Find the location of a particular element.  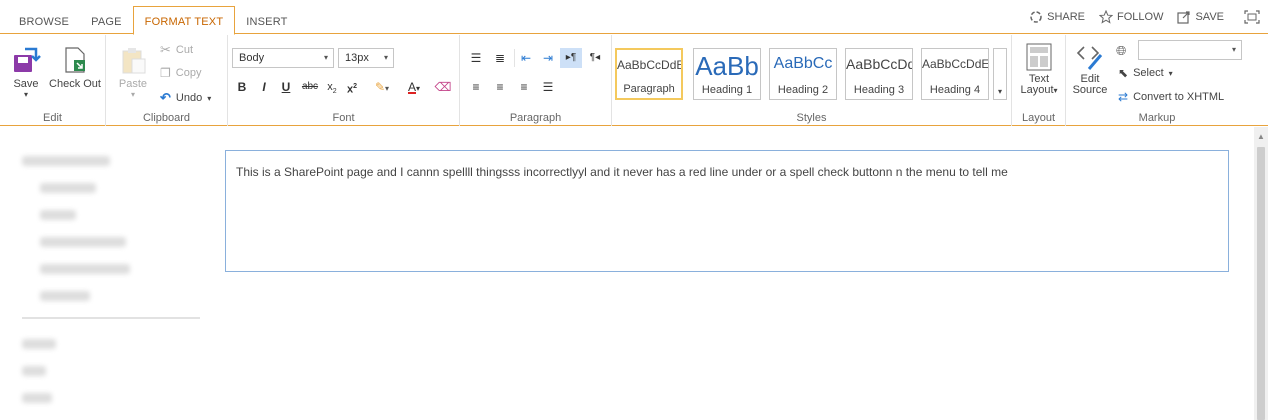

nav-divider is located at coordinates (111, 318).